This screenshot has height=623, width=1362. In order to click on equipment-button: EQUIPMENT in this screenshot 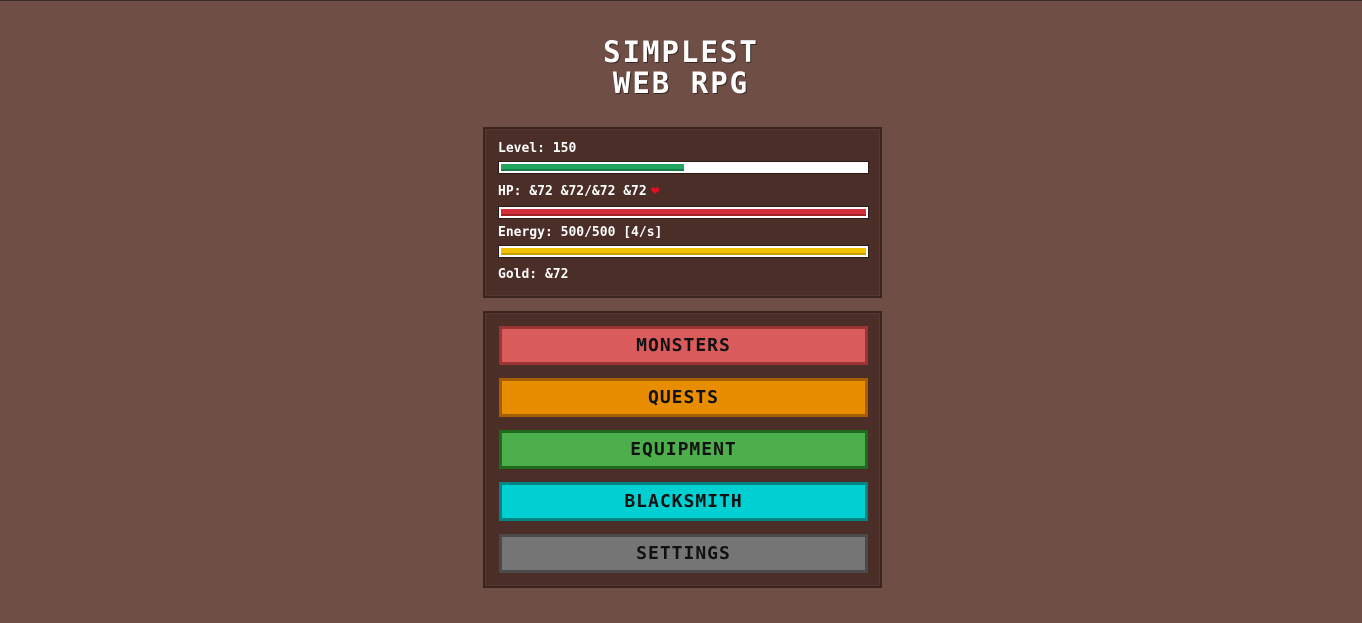, I will do `click(683, 449)`.